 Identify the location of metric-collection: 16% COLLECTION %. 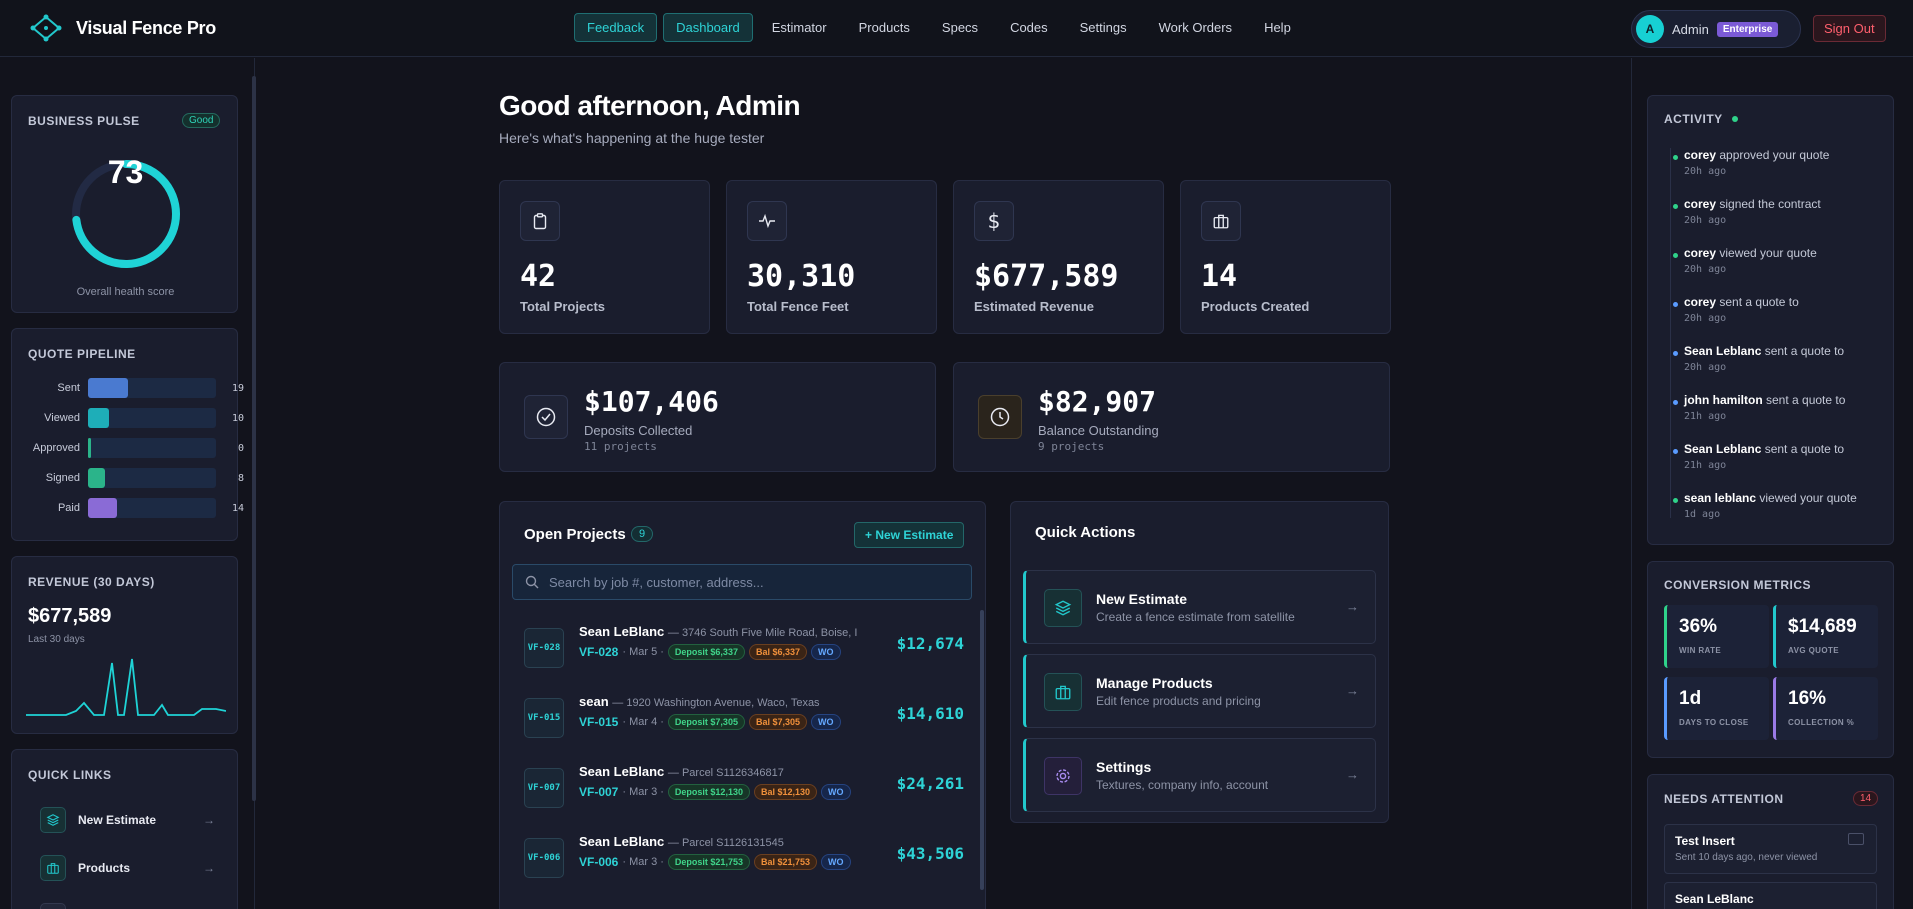
(1825, 708).